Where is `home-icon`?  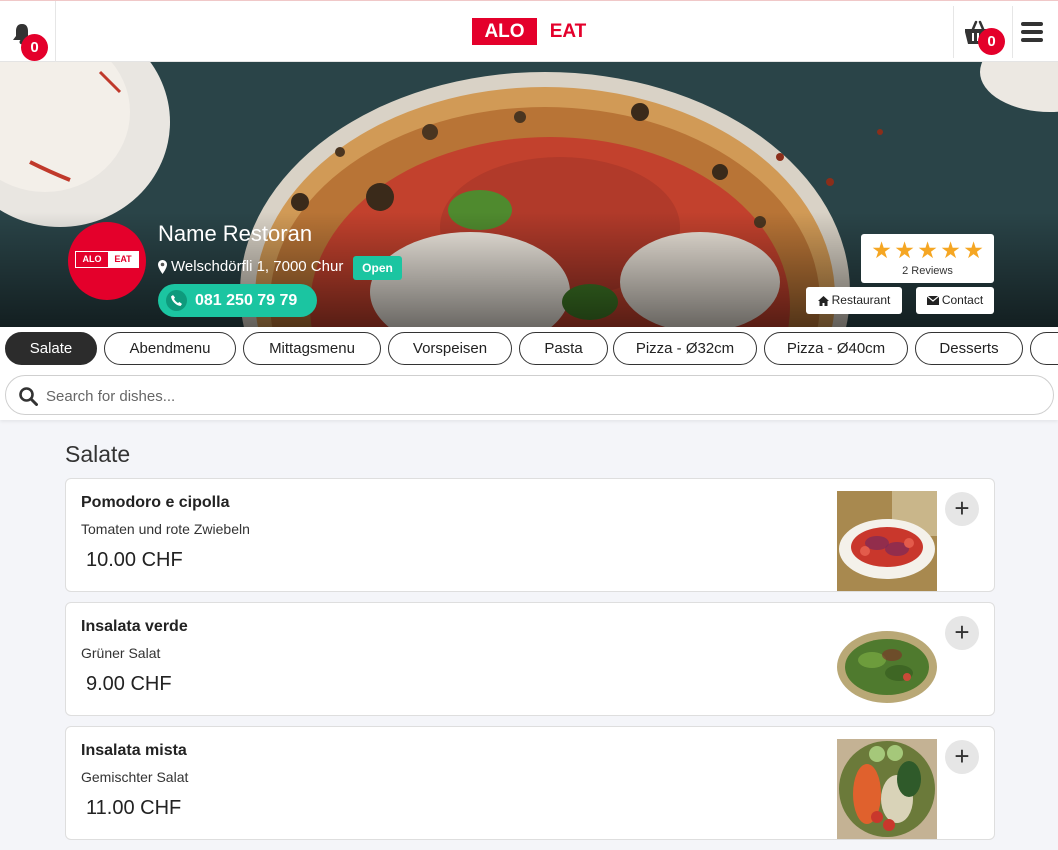 home-icon is located at coordinates (823, 300).